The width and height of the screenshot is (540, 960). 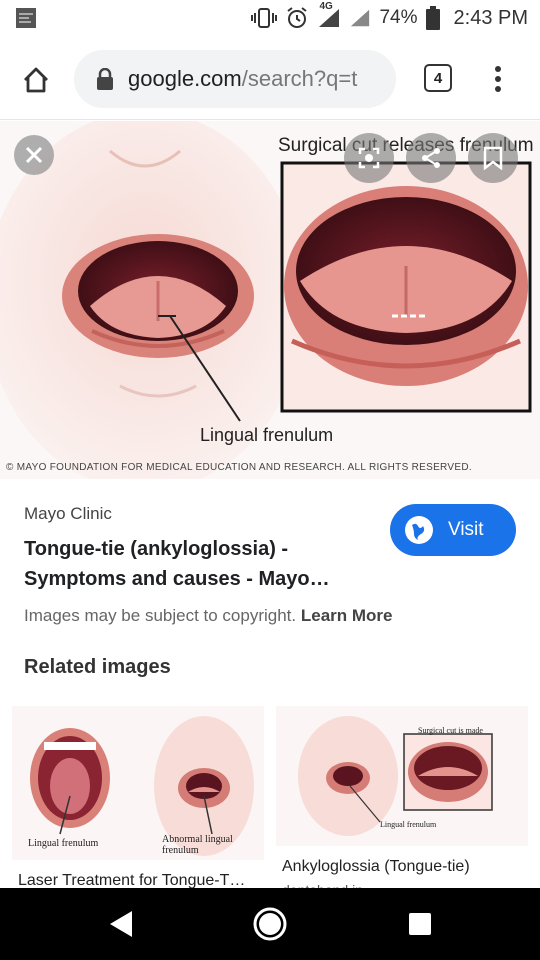 I want to click on recents-icon, so click(x=420, y=924).